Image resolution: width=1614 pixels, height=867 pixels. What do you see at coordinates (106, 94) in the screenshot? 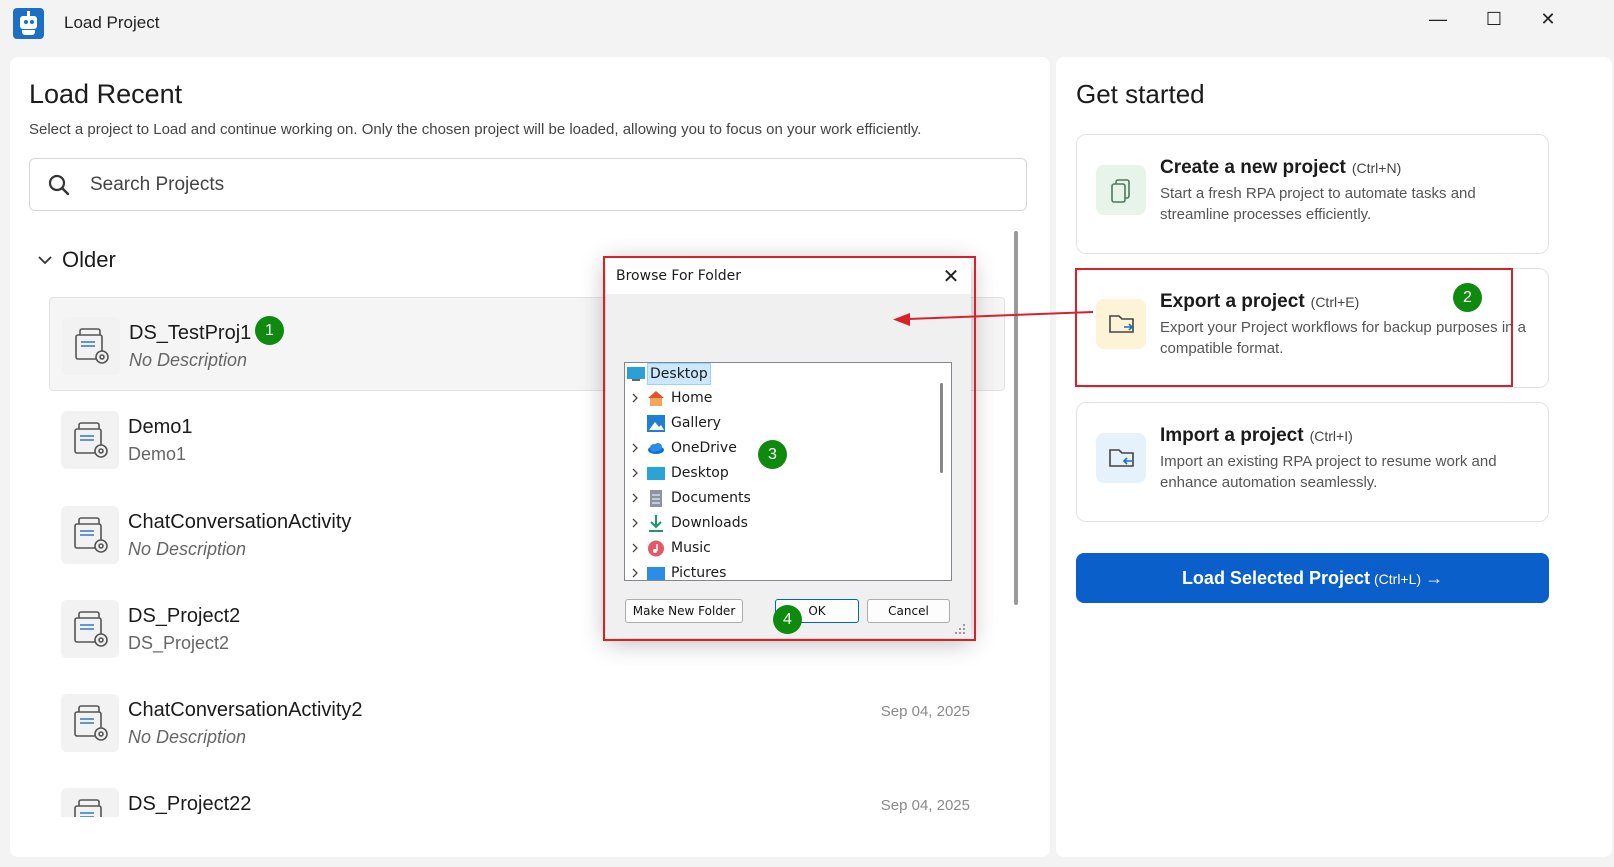
I see `load-recent-title: Load Recent` at bounding box center [106, 94].